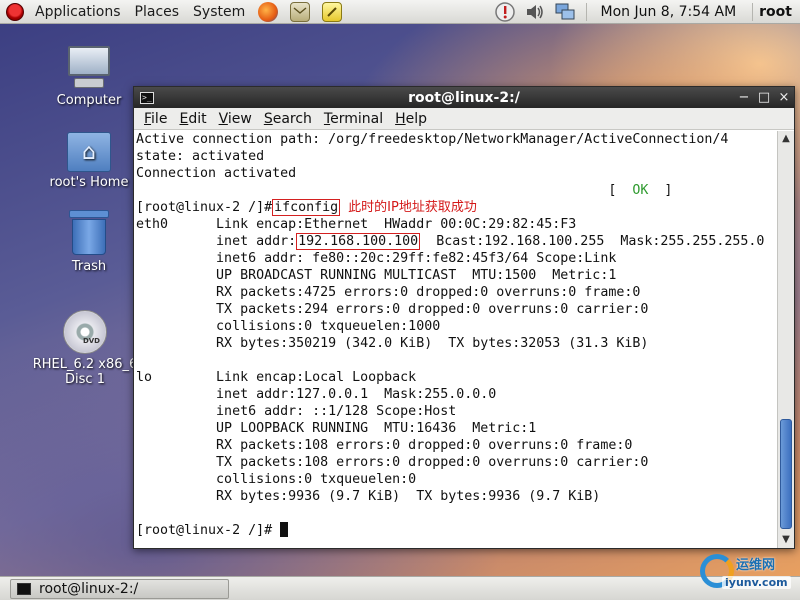  Describe the element at coordinates (455, 530) in the screenshot. I see `terminal-line-prompt: [root@linux-2 /]#` at that location.